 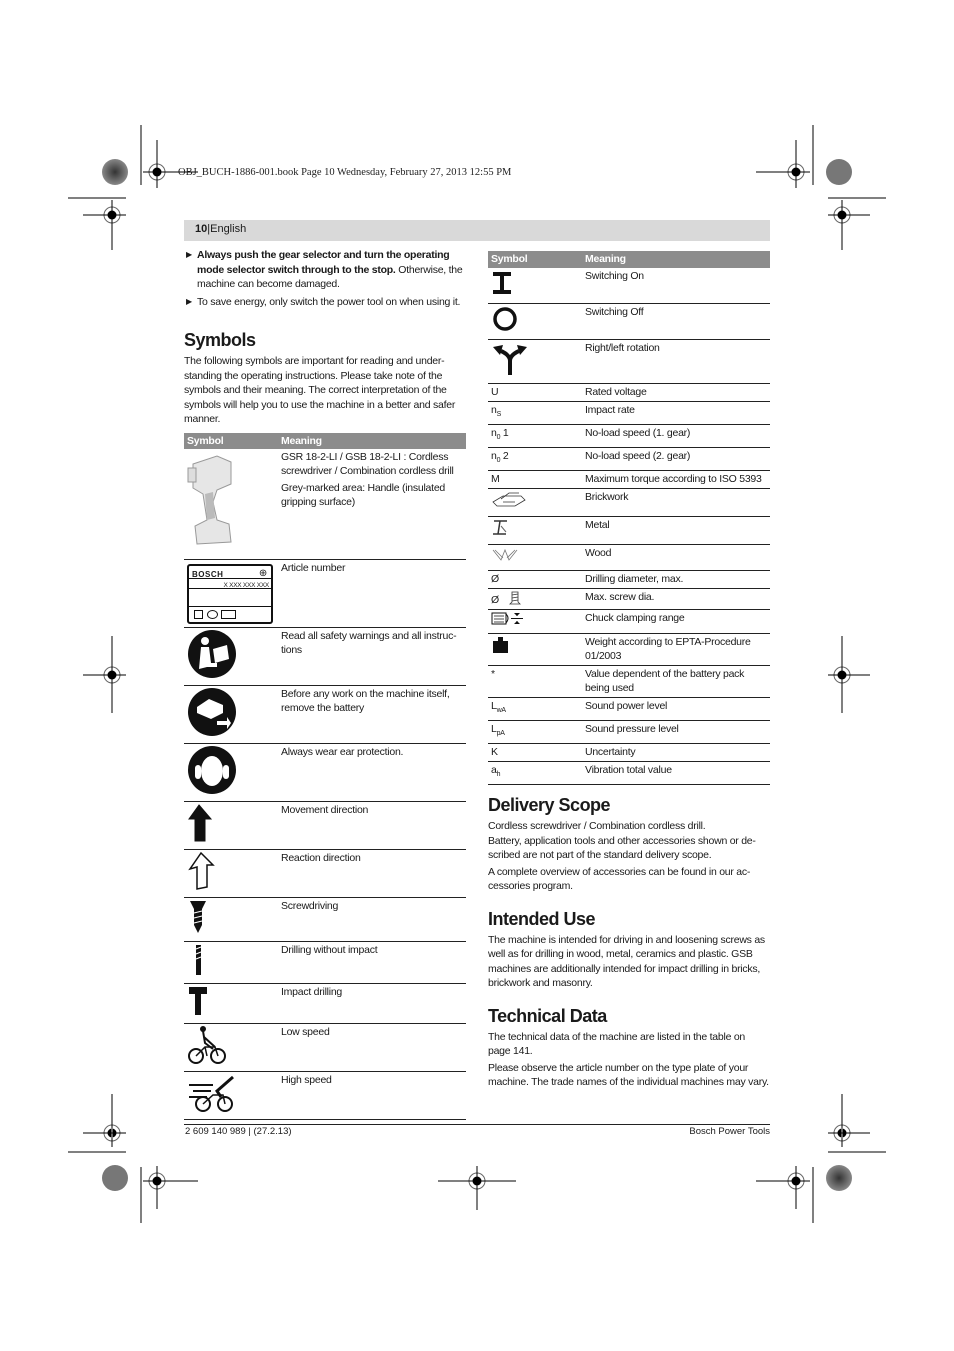 What do you see at coordinates (228, 229) in the screenshot?
I see `header-language: English` at bounding box center [228, 229].